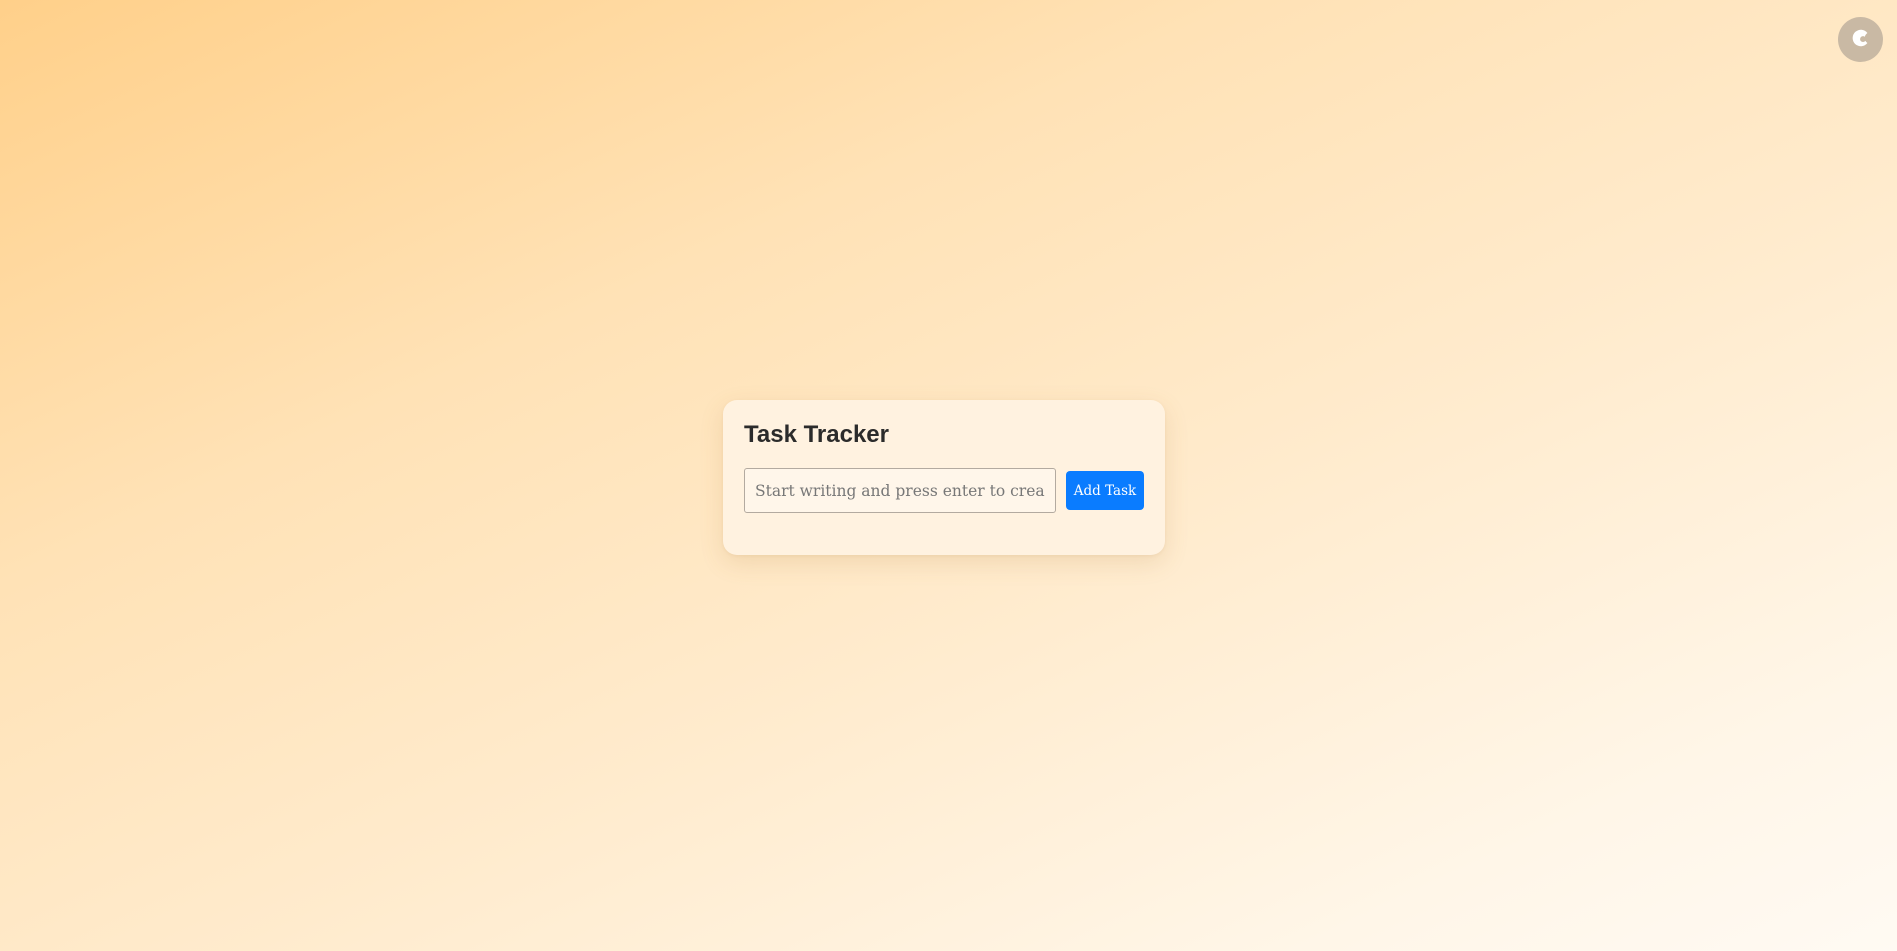 This screenshot has width=1897, height=951. What do you see at coordinates (1105, 490) in the screenshot?
I see `add-task-button: Add Task` at bounding box center [1105, 490].